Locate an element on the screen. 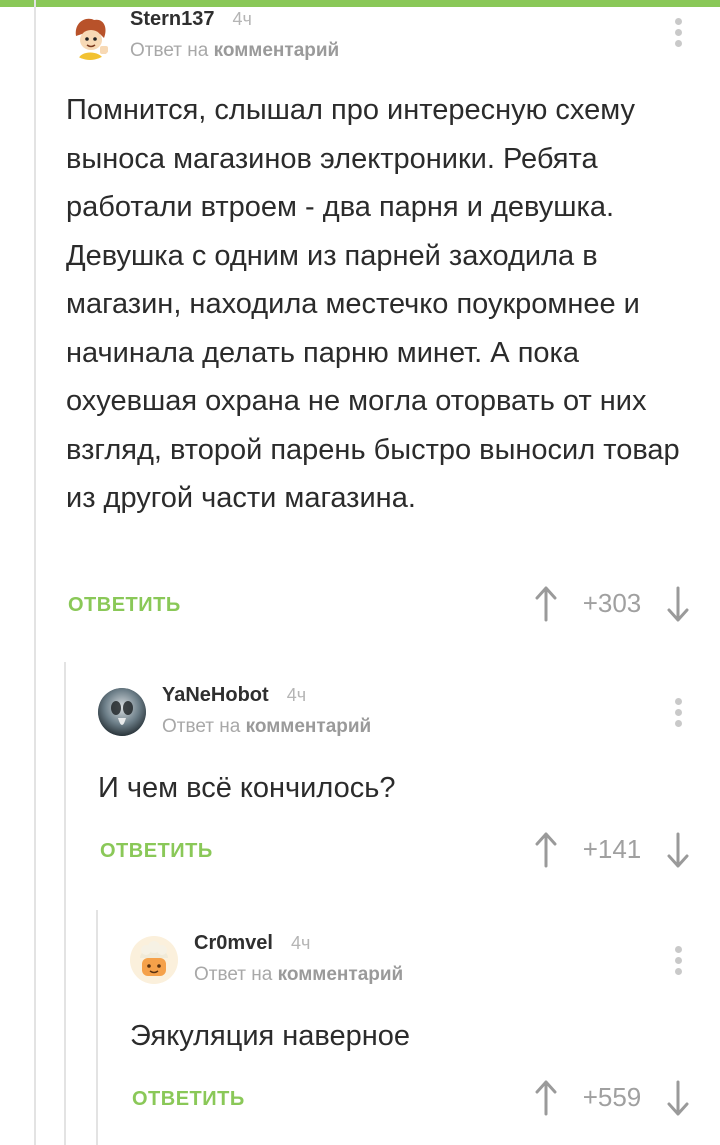 The height and width of the screenshot is (1145, 720). top-accent-bar is located at coordinates (360, 3).